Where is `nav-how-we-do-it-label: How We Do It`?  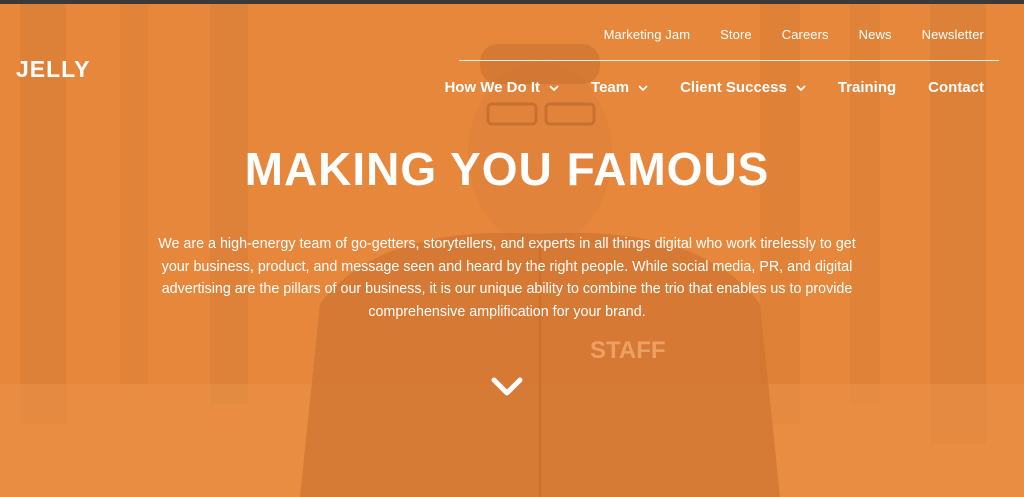
nav-how-we-do-it-label: How We Do It is located at coordinates (492, 87).